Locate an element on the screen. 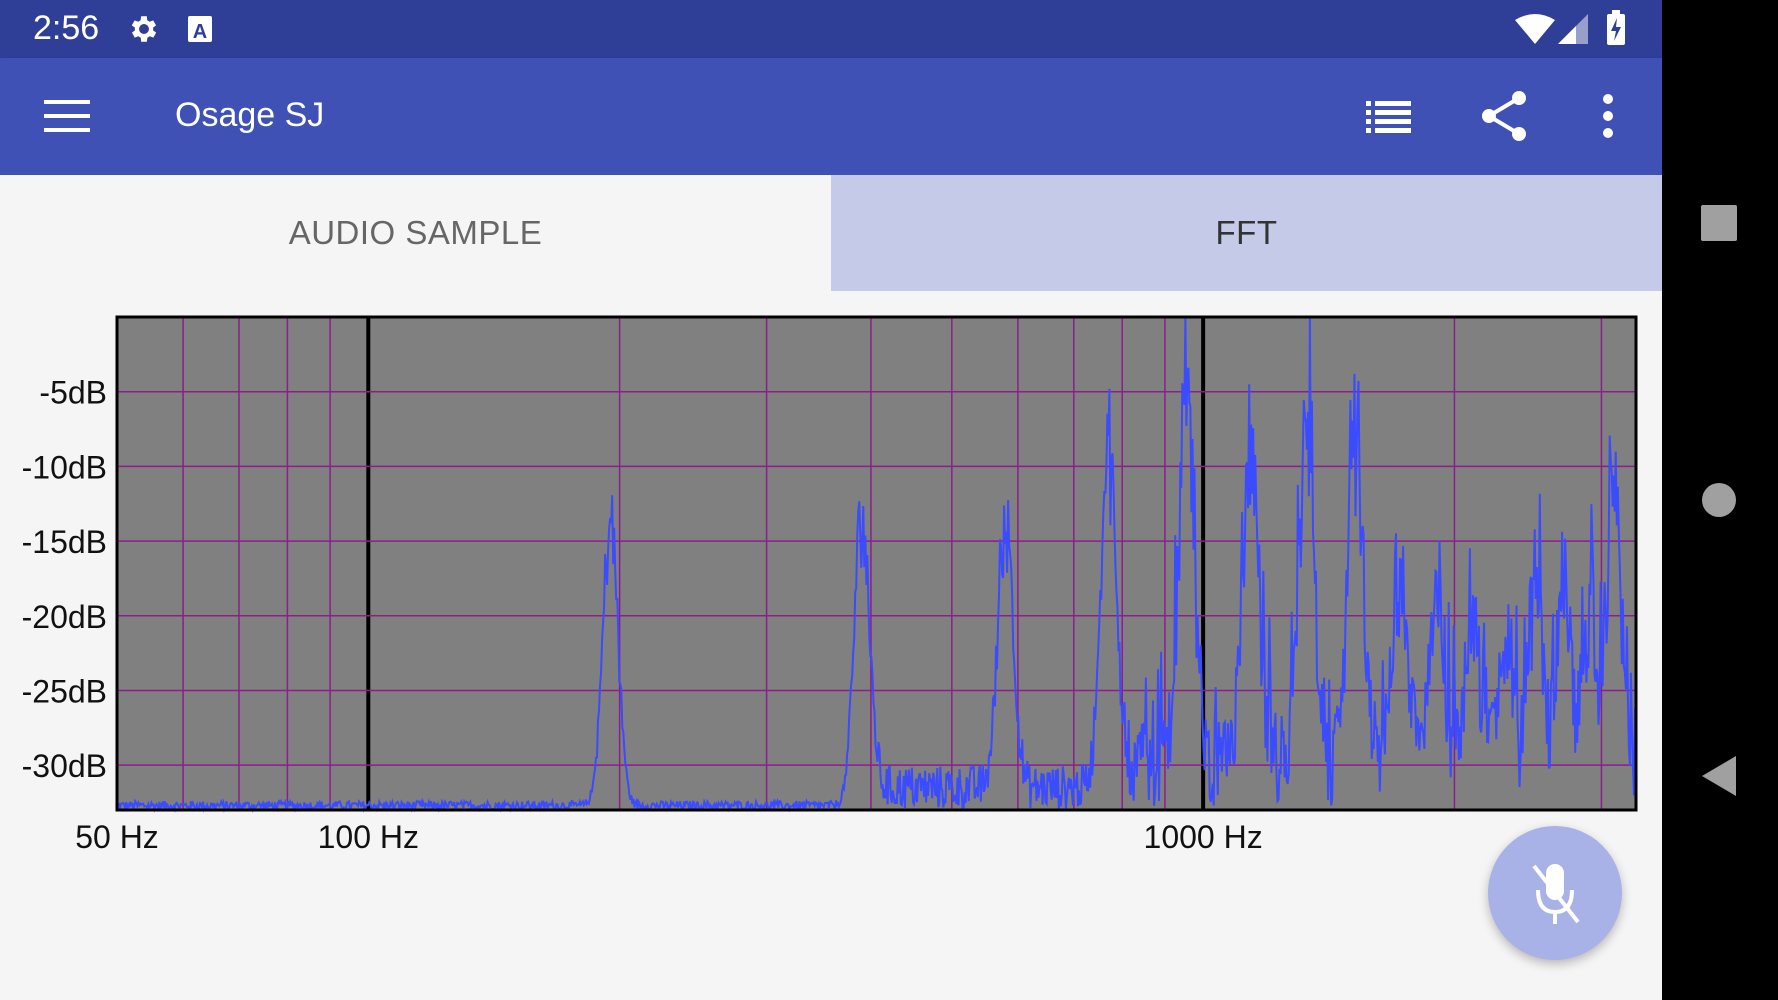  mic-toggle-button is located at coordinates (1555, 893).